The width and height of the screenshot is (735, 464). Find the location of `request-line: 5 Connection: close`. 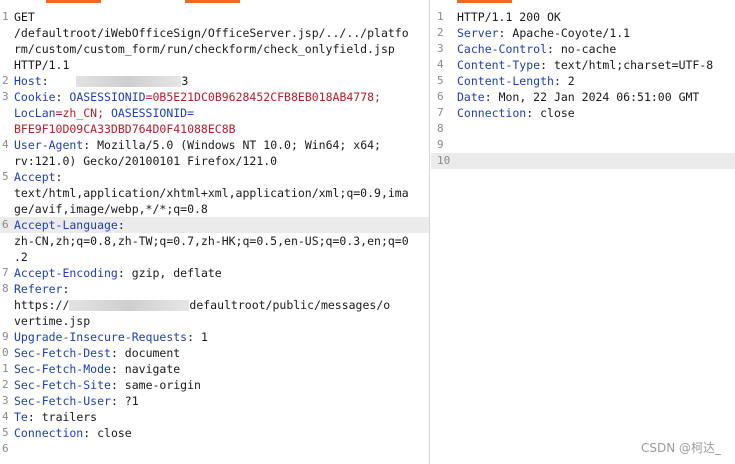

request-line: 5 Connection: close is located at coordinates (214, 433).